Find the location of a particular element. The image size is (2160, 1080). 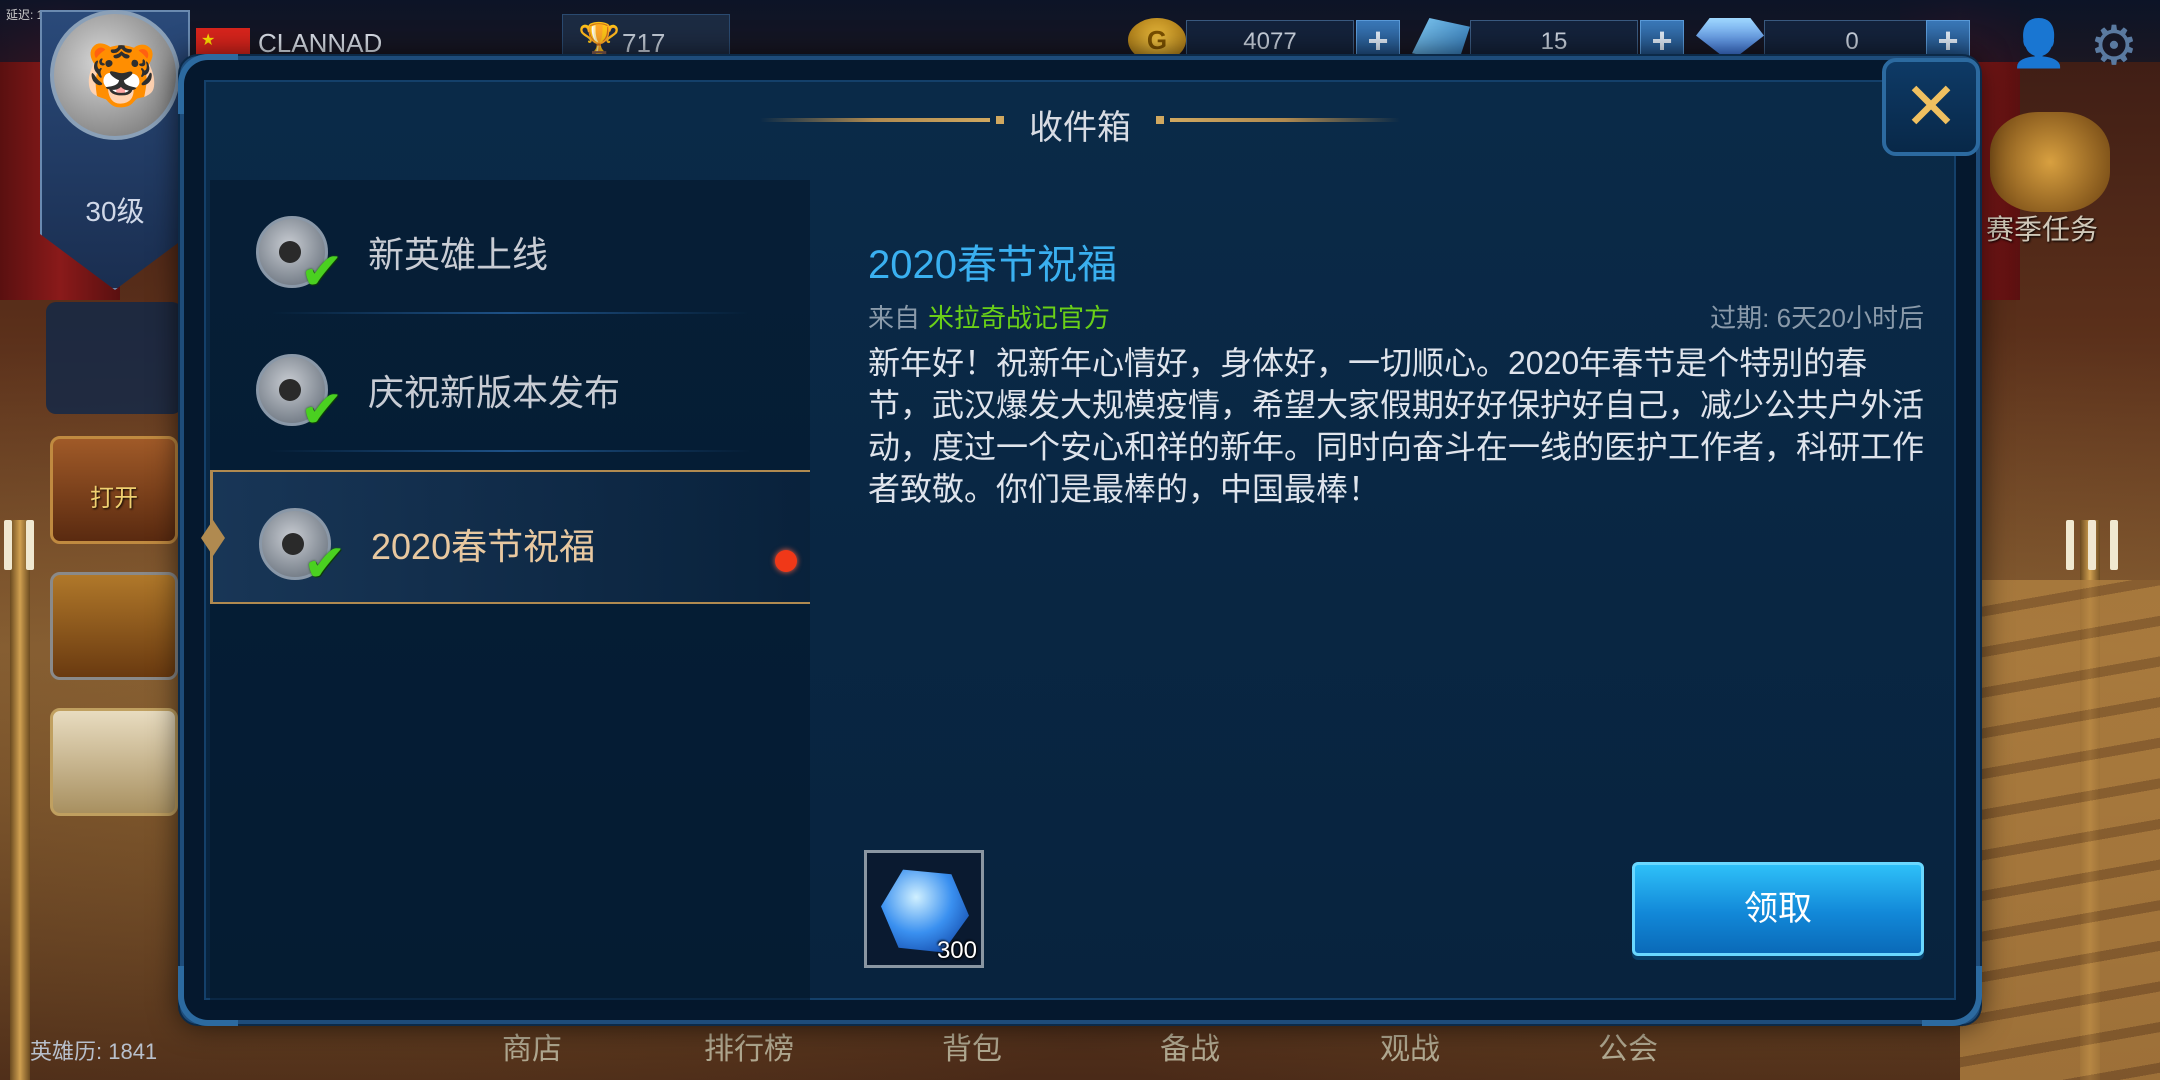

expire-time: 过期: 6天20小时后 is located at coordinates (1817, 318).